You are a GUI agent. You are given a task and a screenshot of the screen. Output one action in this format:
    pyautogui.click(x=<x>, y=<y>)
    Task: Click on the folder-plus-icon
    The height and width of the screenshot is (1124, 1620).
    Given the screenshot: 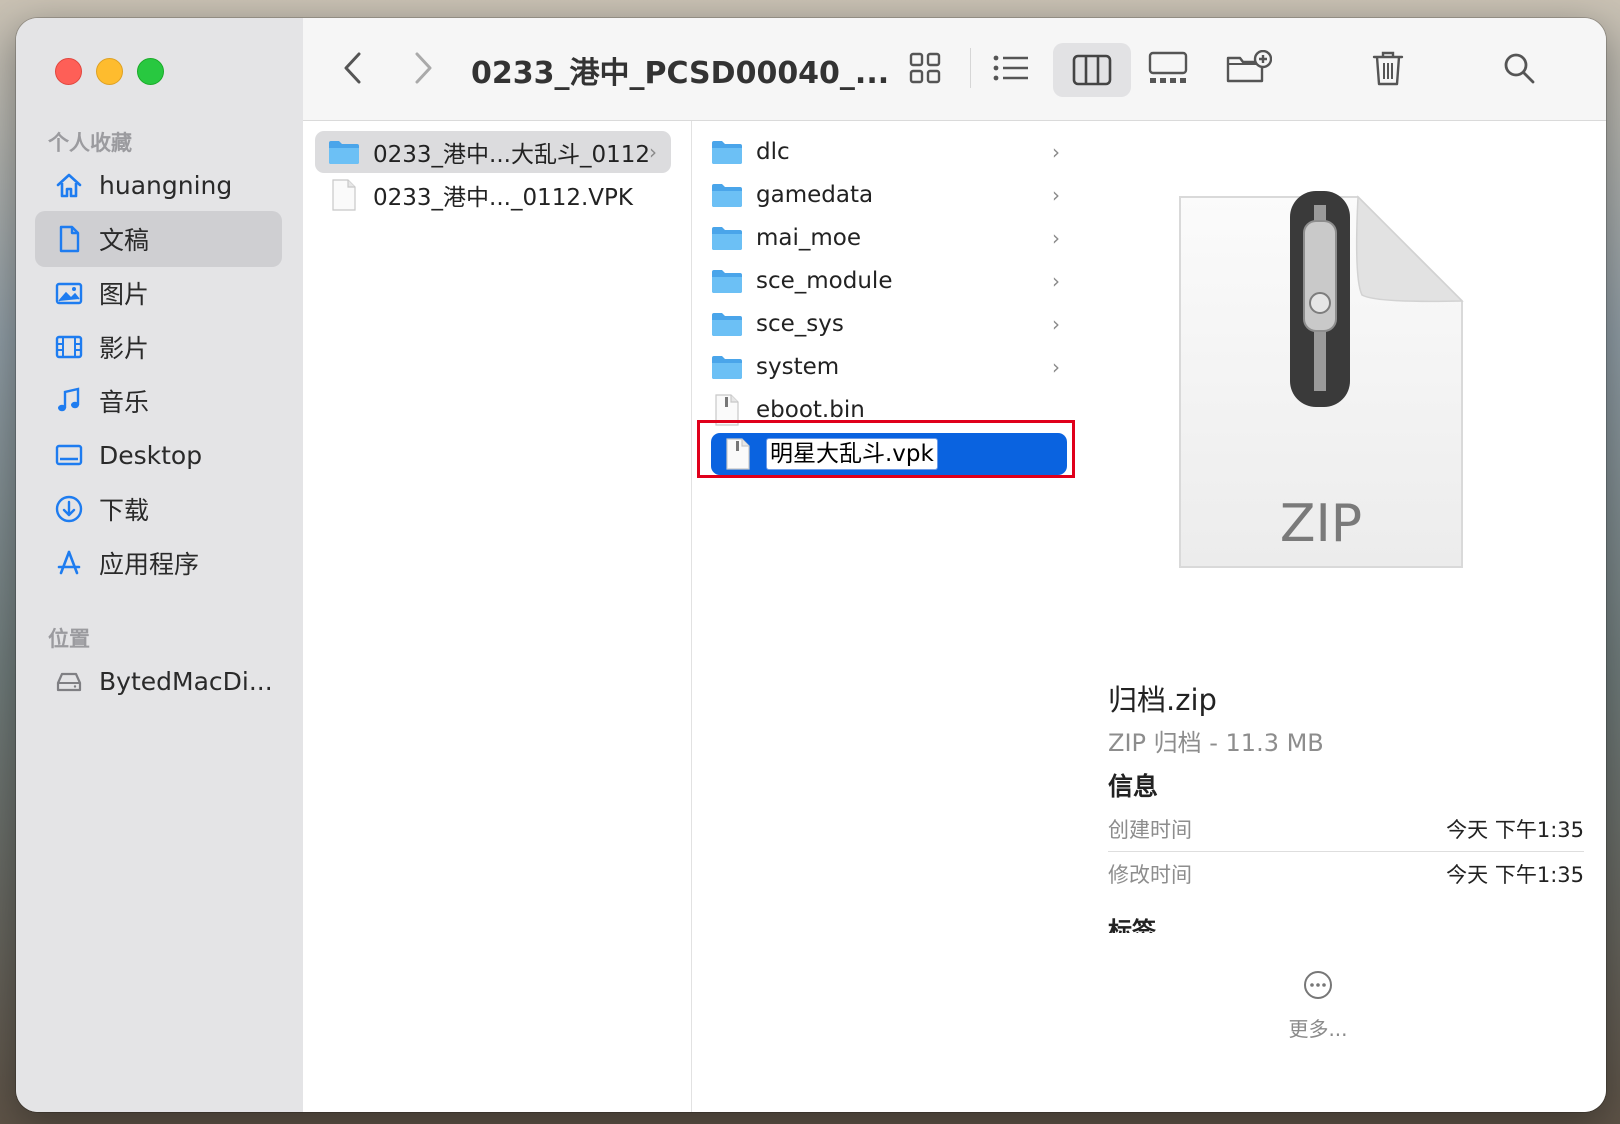 What is the action you would take?
    pyautogui.click(x=1249, y=66)
    